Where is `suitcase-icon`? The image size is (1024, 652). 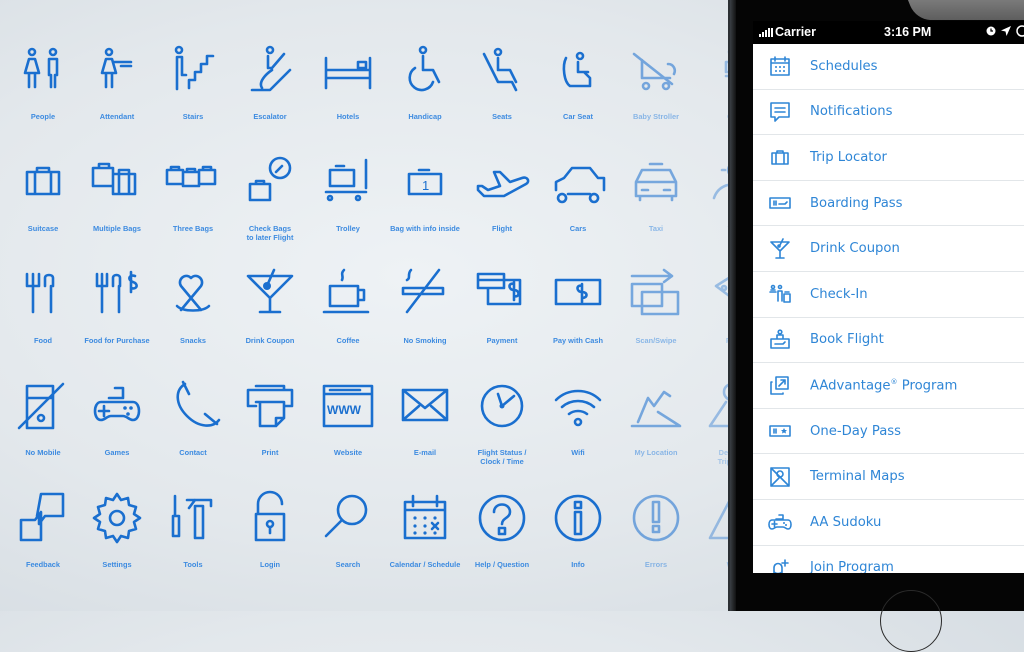 suitcase-icon is located at coordinates (780, 158).